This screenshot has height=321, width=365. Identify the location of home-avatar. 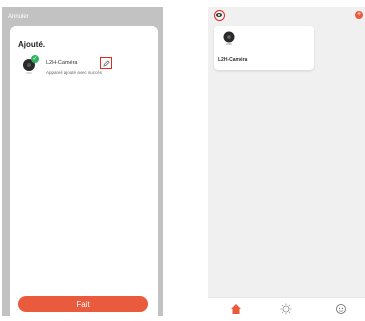
(219, 15).